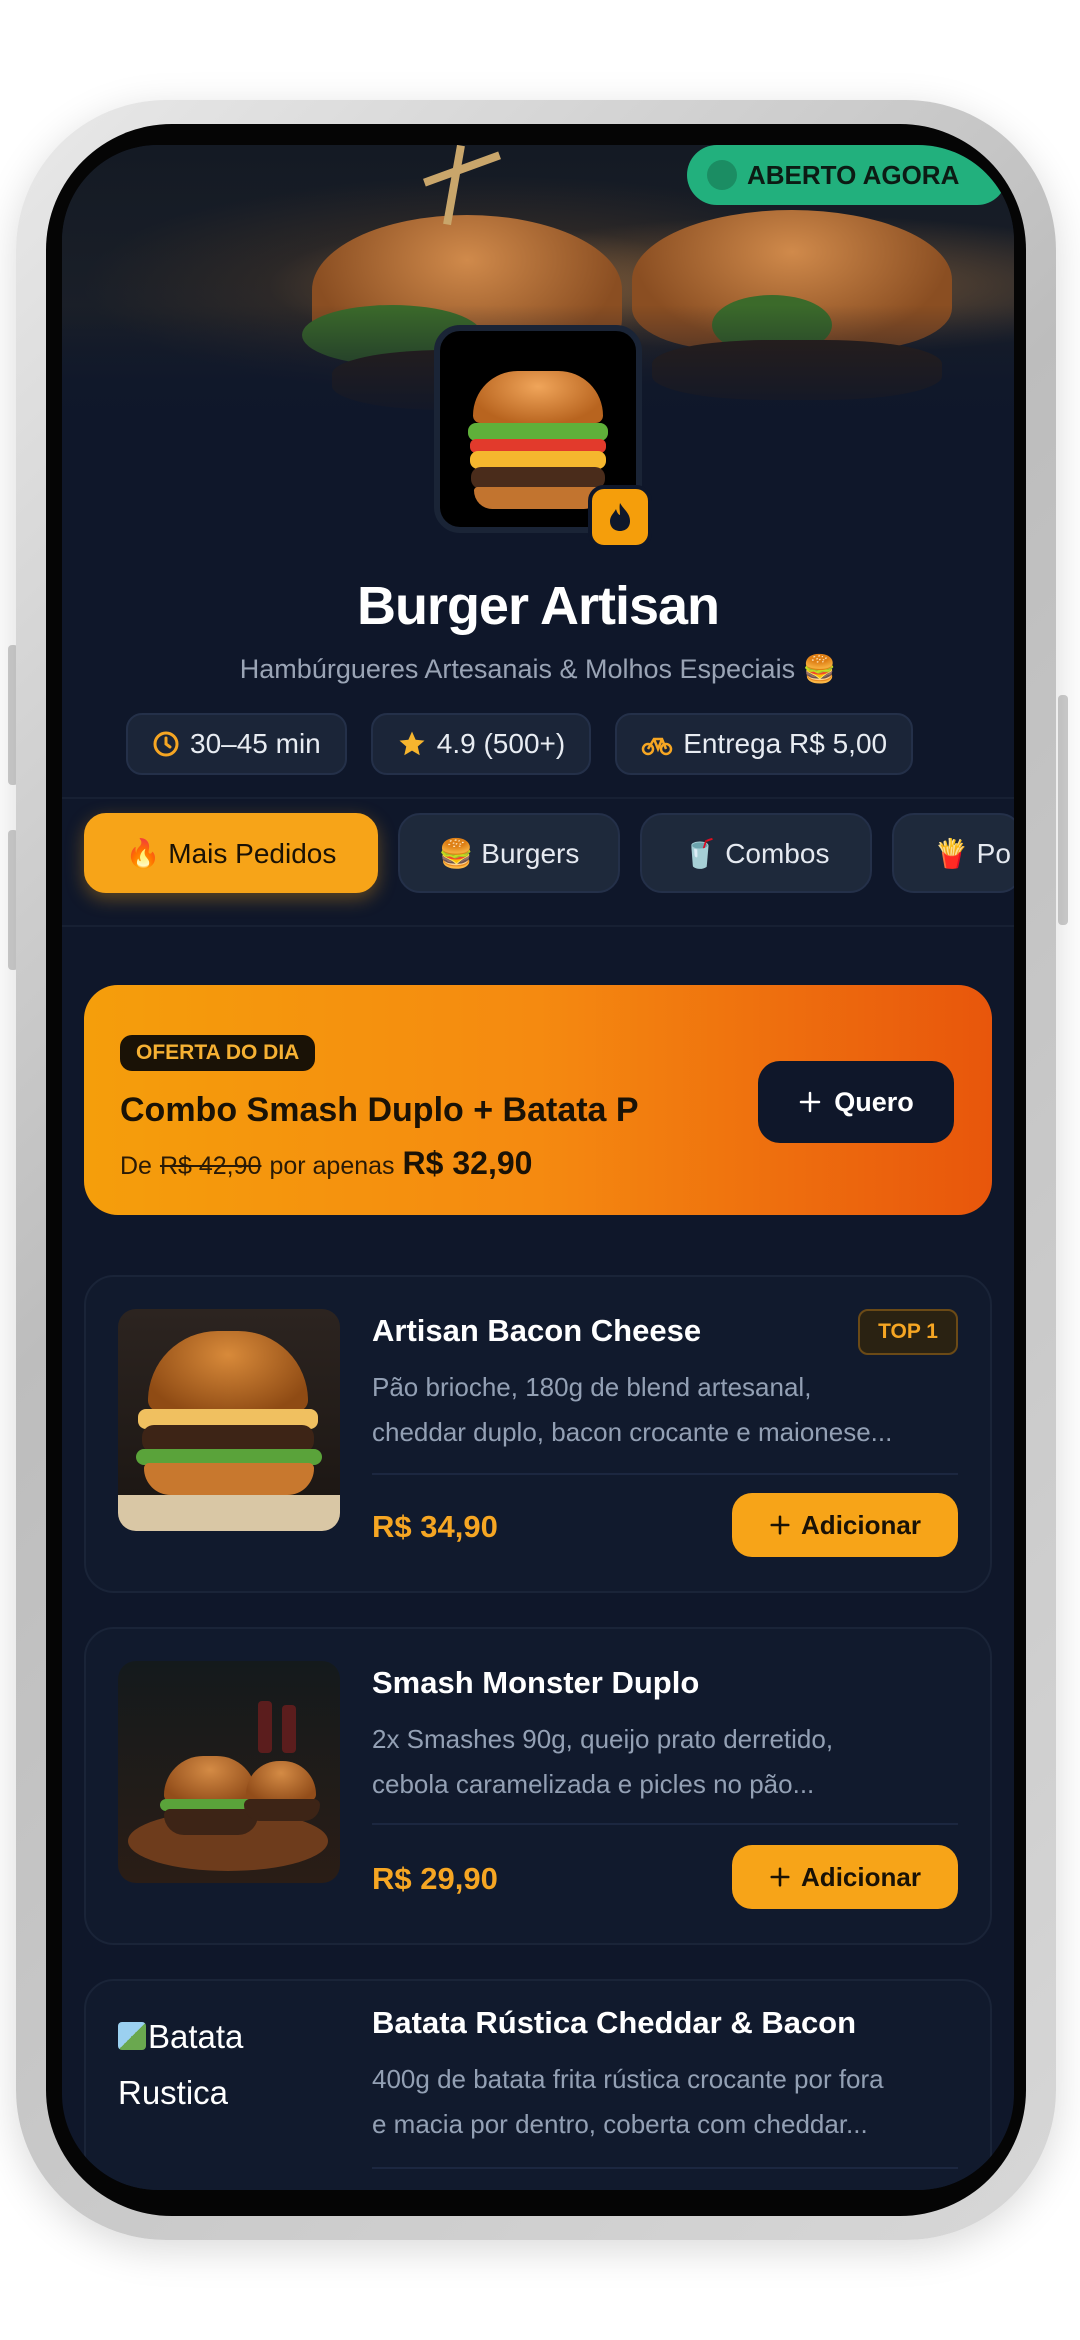 The image size is (1080, 2340). I want to click on status-badge-label: ABERTO AGORA, so click(853, 174).